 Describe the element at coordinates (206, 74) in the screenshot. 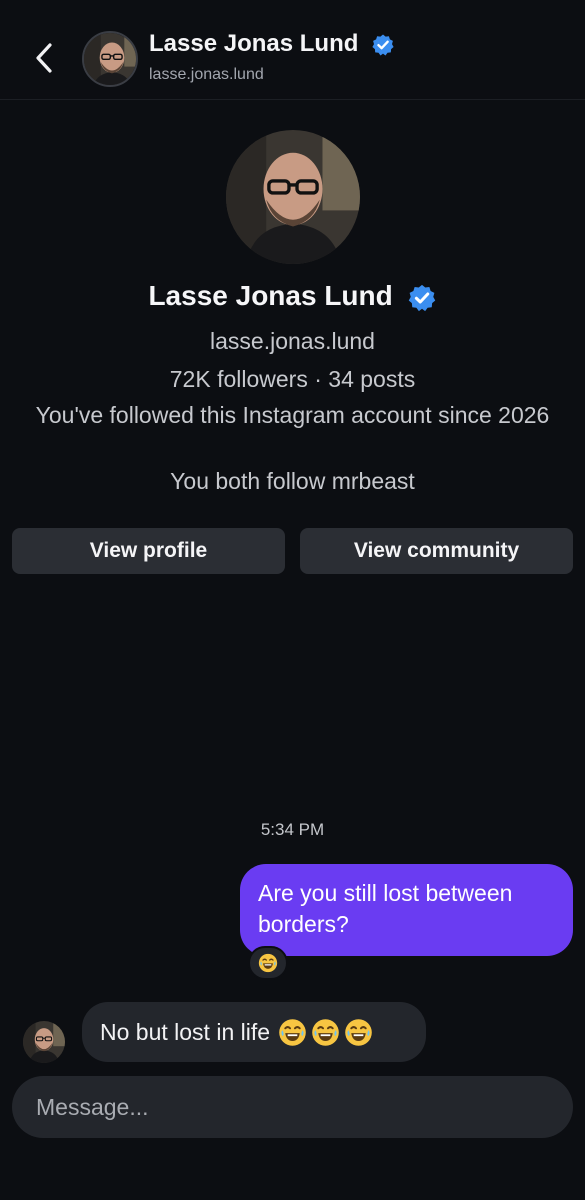

I see `header-username: lasse.jonas.lund` at that location.